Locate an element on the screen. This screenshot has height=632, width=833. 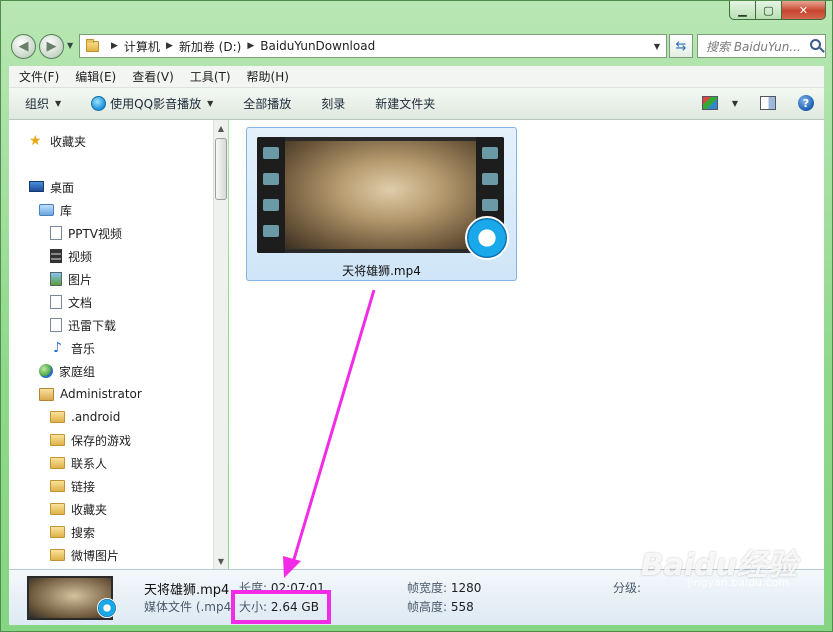
frame-width-value: 1280 is located at coordinates (466, 588).